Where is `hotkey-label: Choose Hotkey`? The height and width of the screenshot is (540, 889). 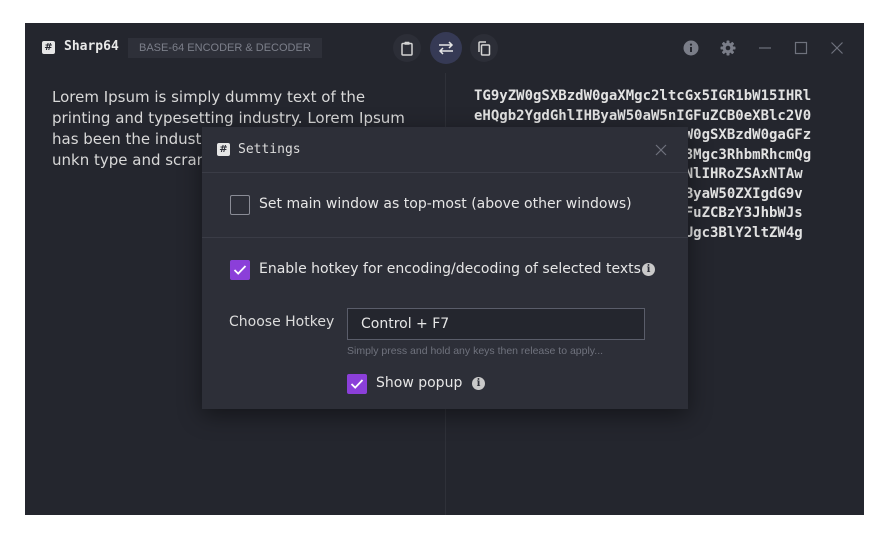
hotkey-label: Choose Hotkey is located at coordinates (282, 322).